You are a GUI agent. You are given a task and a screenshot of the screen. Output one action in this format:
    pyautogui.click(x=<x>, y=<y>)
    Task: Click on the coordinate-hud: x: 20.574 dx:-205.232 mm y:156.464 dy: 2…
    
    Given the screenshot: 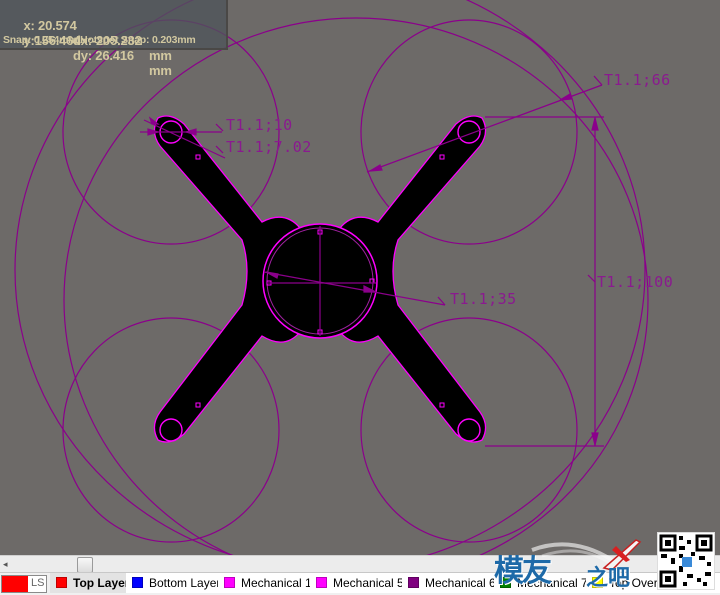 What is the action you would take?
    pyautogui.click(x=114, y=39)
    